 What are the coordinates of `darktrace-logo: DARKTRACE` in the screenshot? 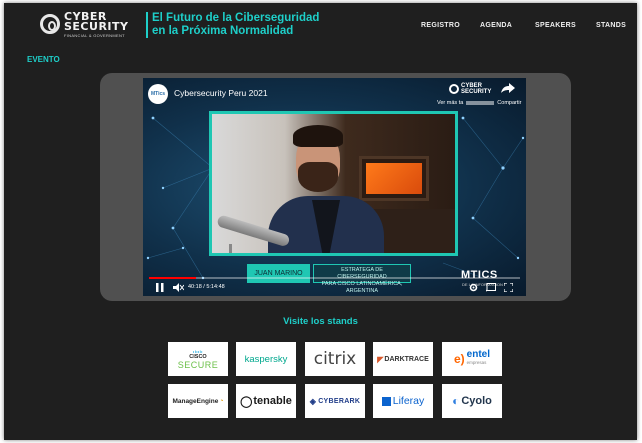 It's located at (406, 359).